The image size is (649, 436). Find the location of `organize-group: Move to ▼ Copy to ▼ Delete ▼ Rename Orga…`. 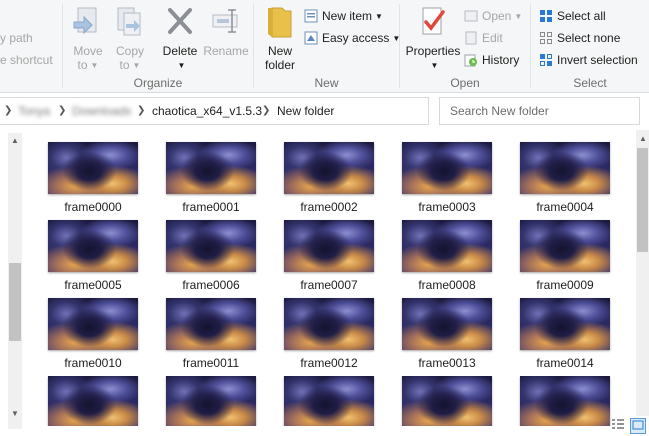

organize-group: Move to ▼ Copy to ▼ Delete ▼ Rename Orga… is located at coordinates (158, 46).